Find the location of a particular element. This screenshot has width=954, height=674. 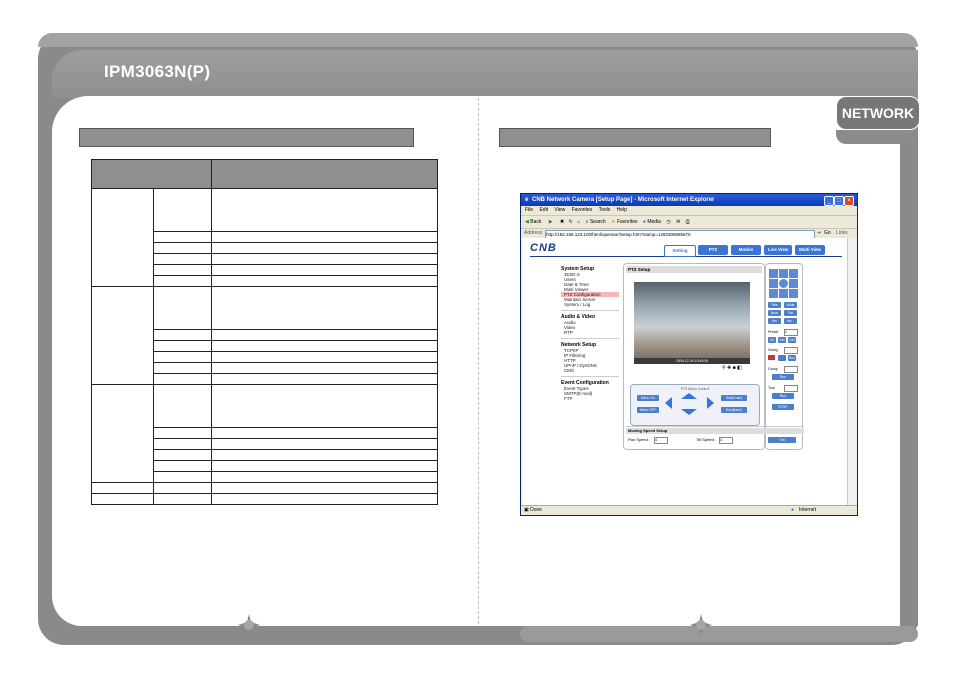

speed-set-button: Set is located at coordinates (782, 440).